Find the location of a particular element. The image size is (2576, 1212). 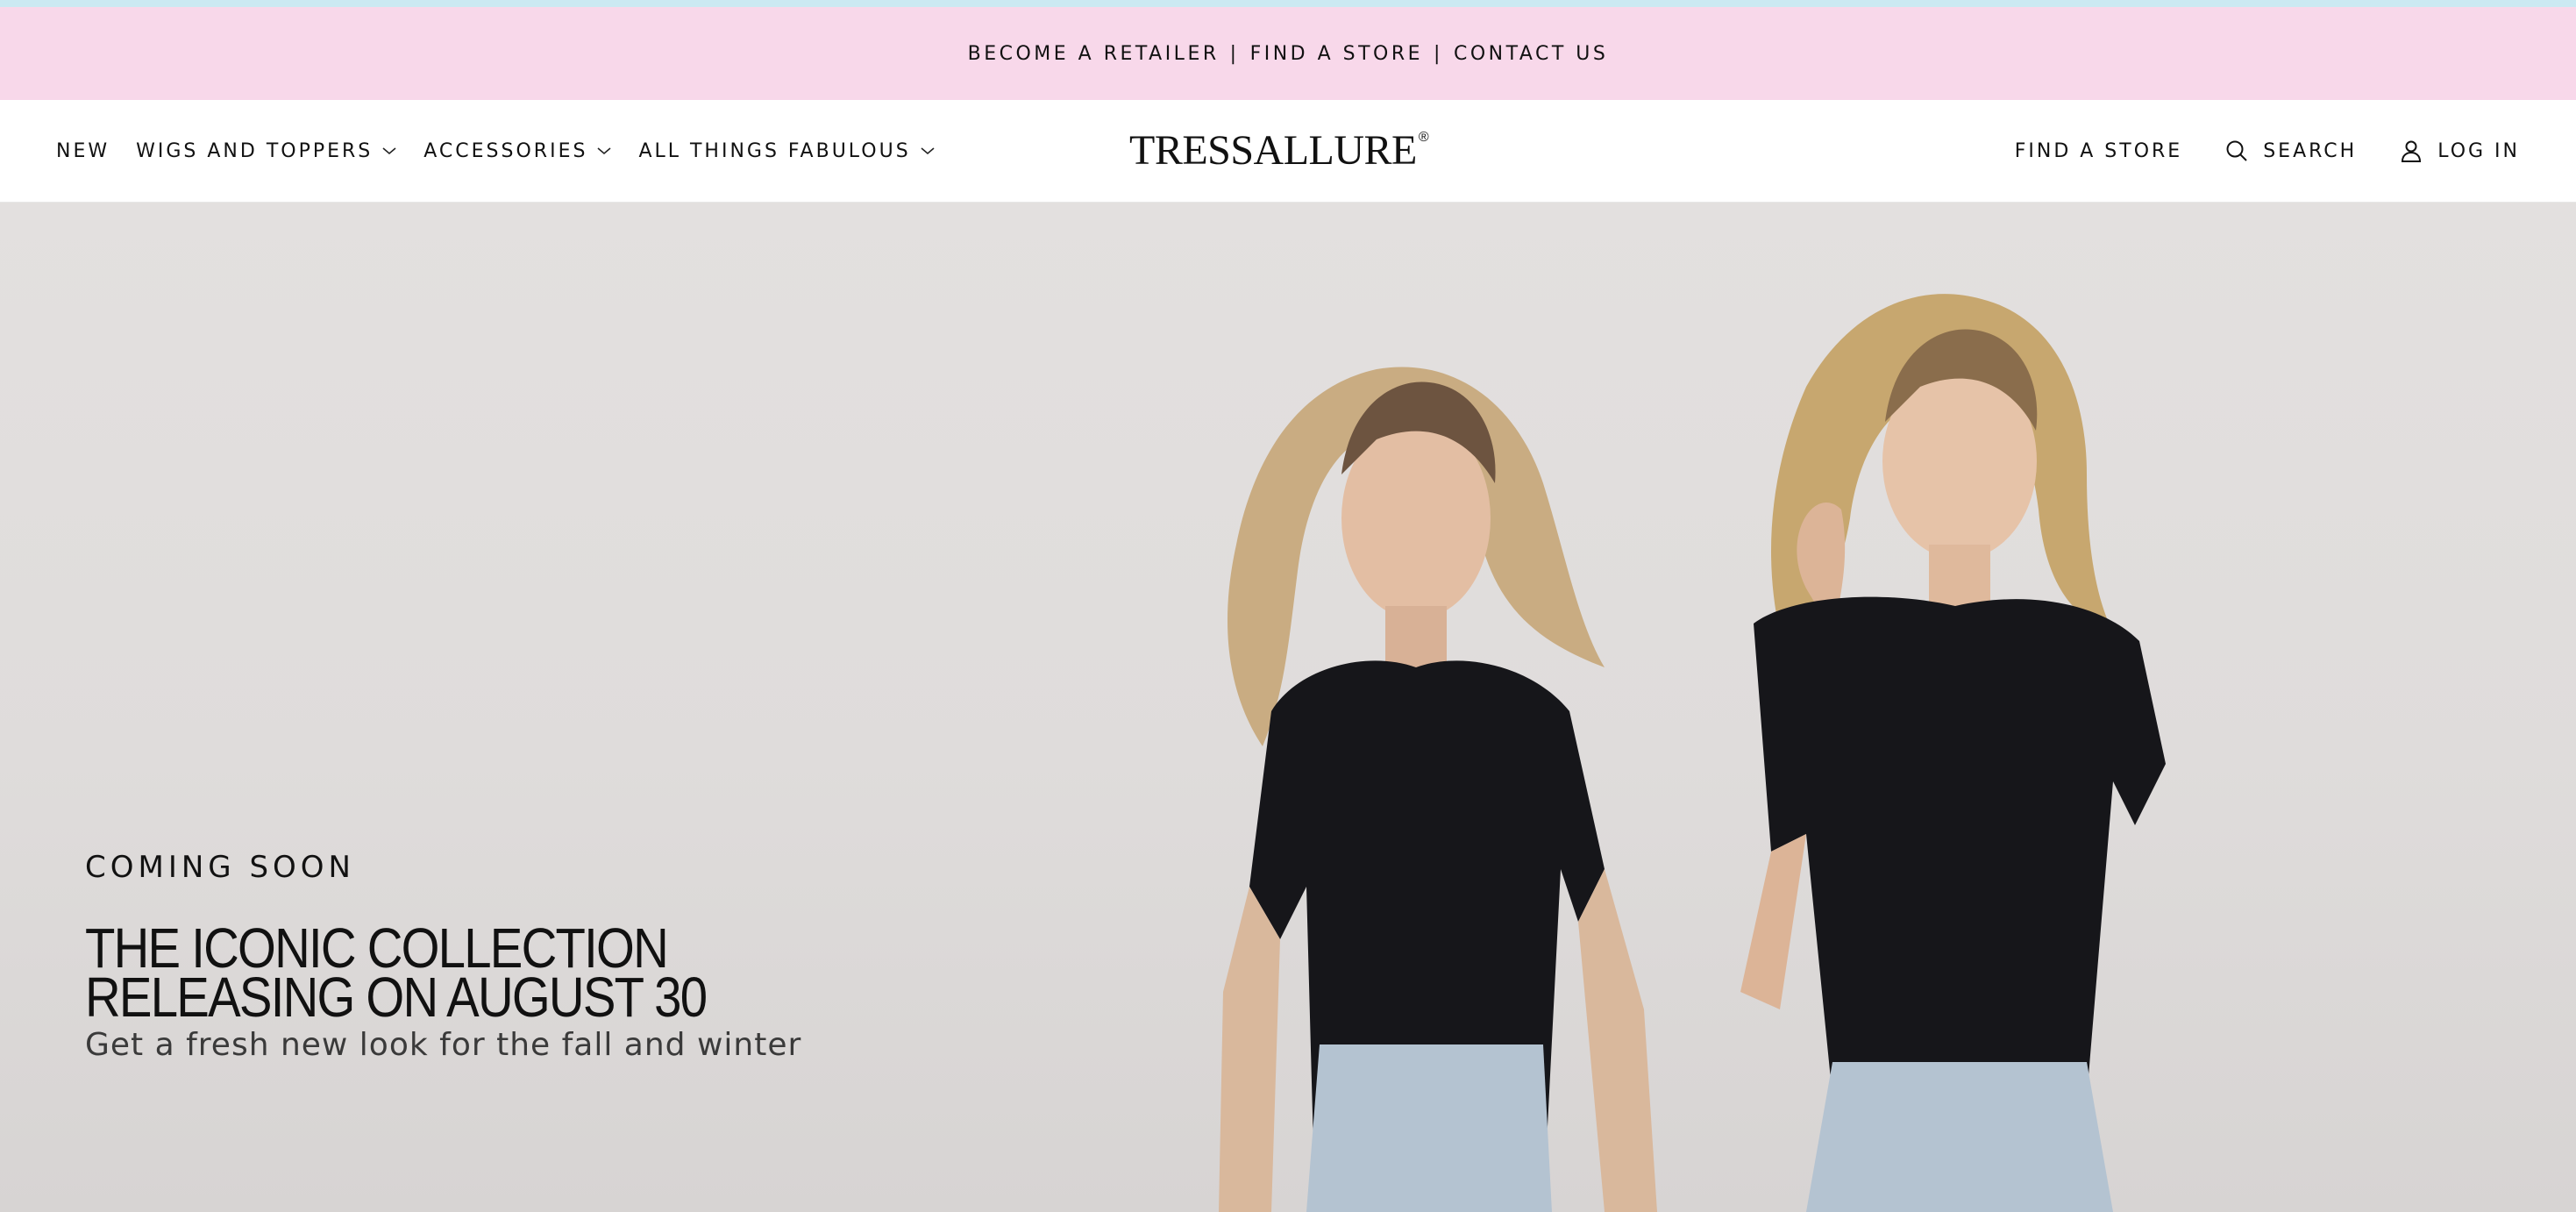

hero-model-right is located at coordinates (1953, 753).